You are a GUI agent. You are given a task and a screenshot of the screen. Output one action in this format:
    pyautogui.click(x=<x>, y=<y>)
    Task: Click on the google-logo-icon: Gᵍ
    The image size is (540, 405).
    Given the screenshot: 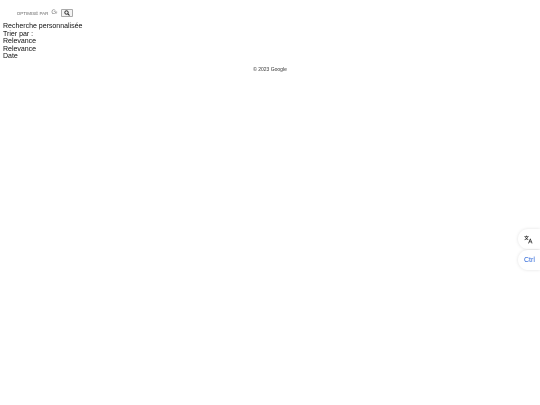 What is the action you would take?
    pyautogui.click(x=54, y=13)
    